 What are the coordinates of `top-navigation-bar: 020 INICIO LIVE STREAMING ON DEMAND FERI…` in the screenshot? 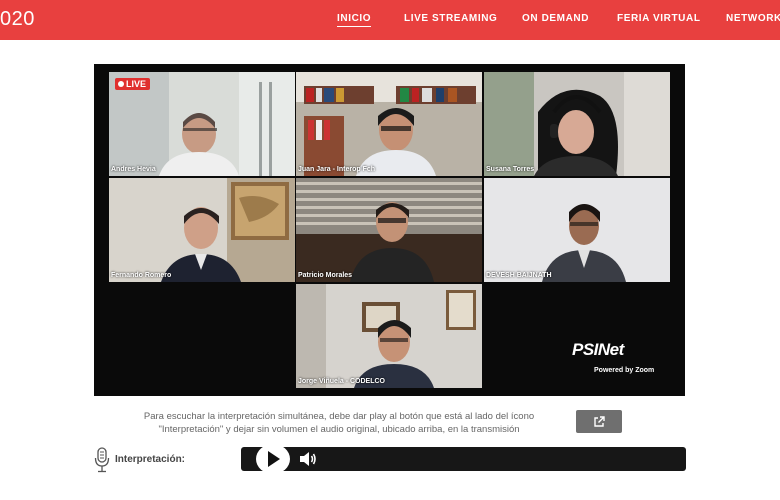 It's located at (390, 20).